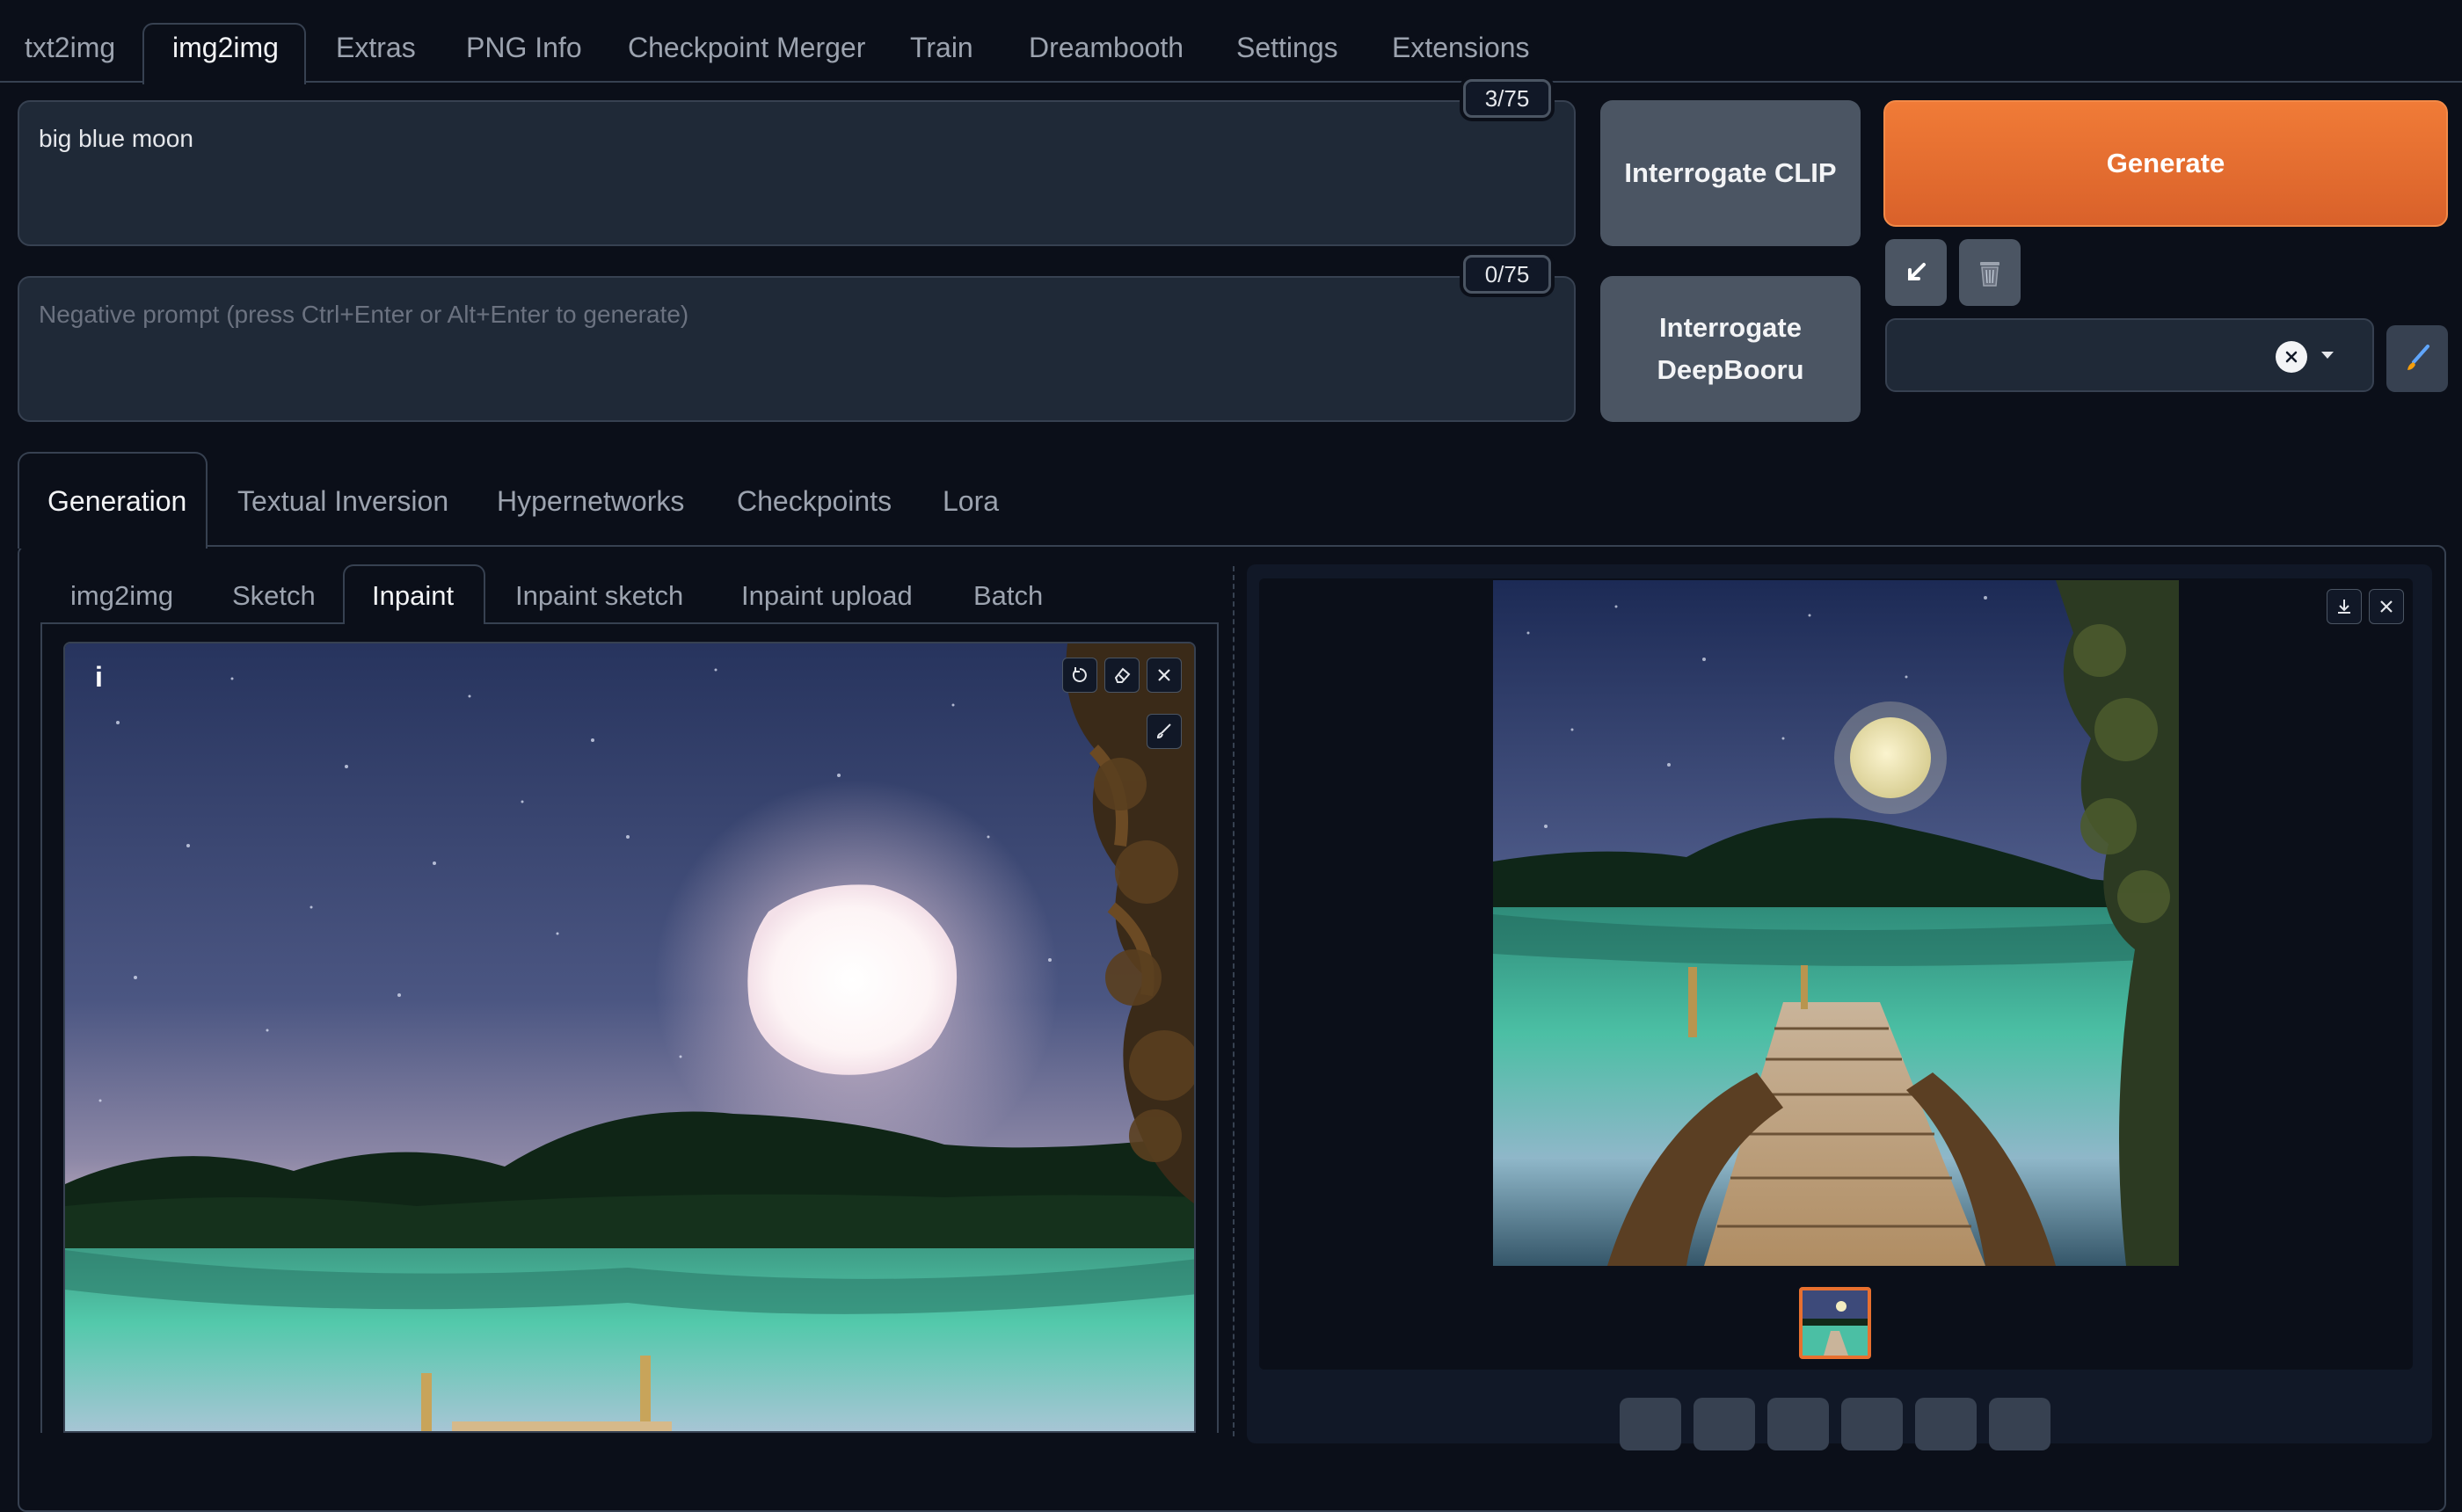 Image resolution: width=2462 pixels, height=1512 pixels. Describe the element at coordinates (797, 173) in the screenshot. I see `prompt-input: big blue moon` at that location.